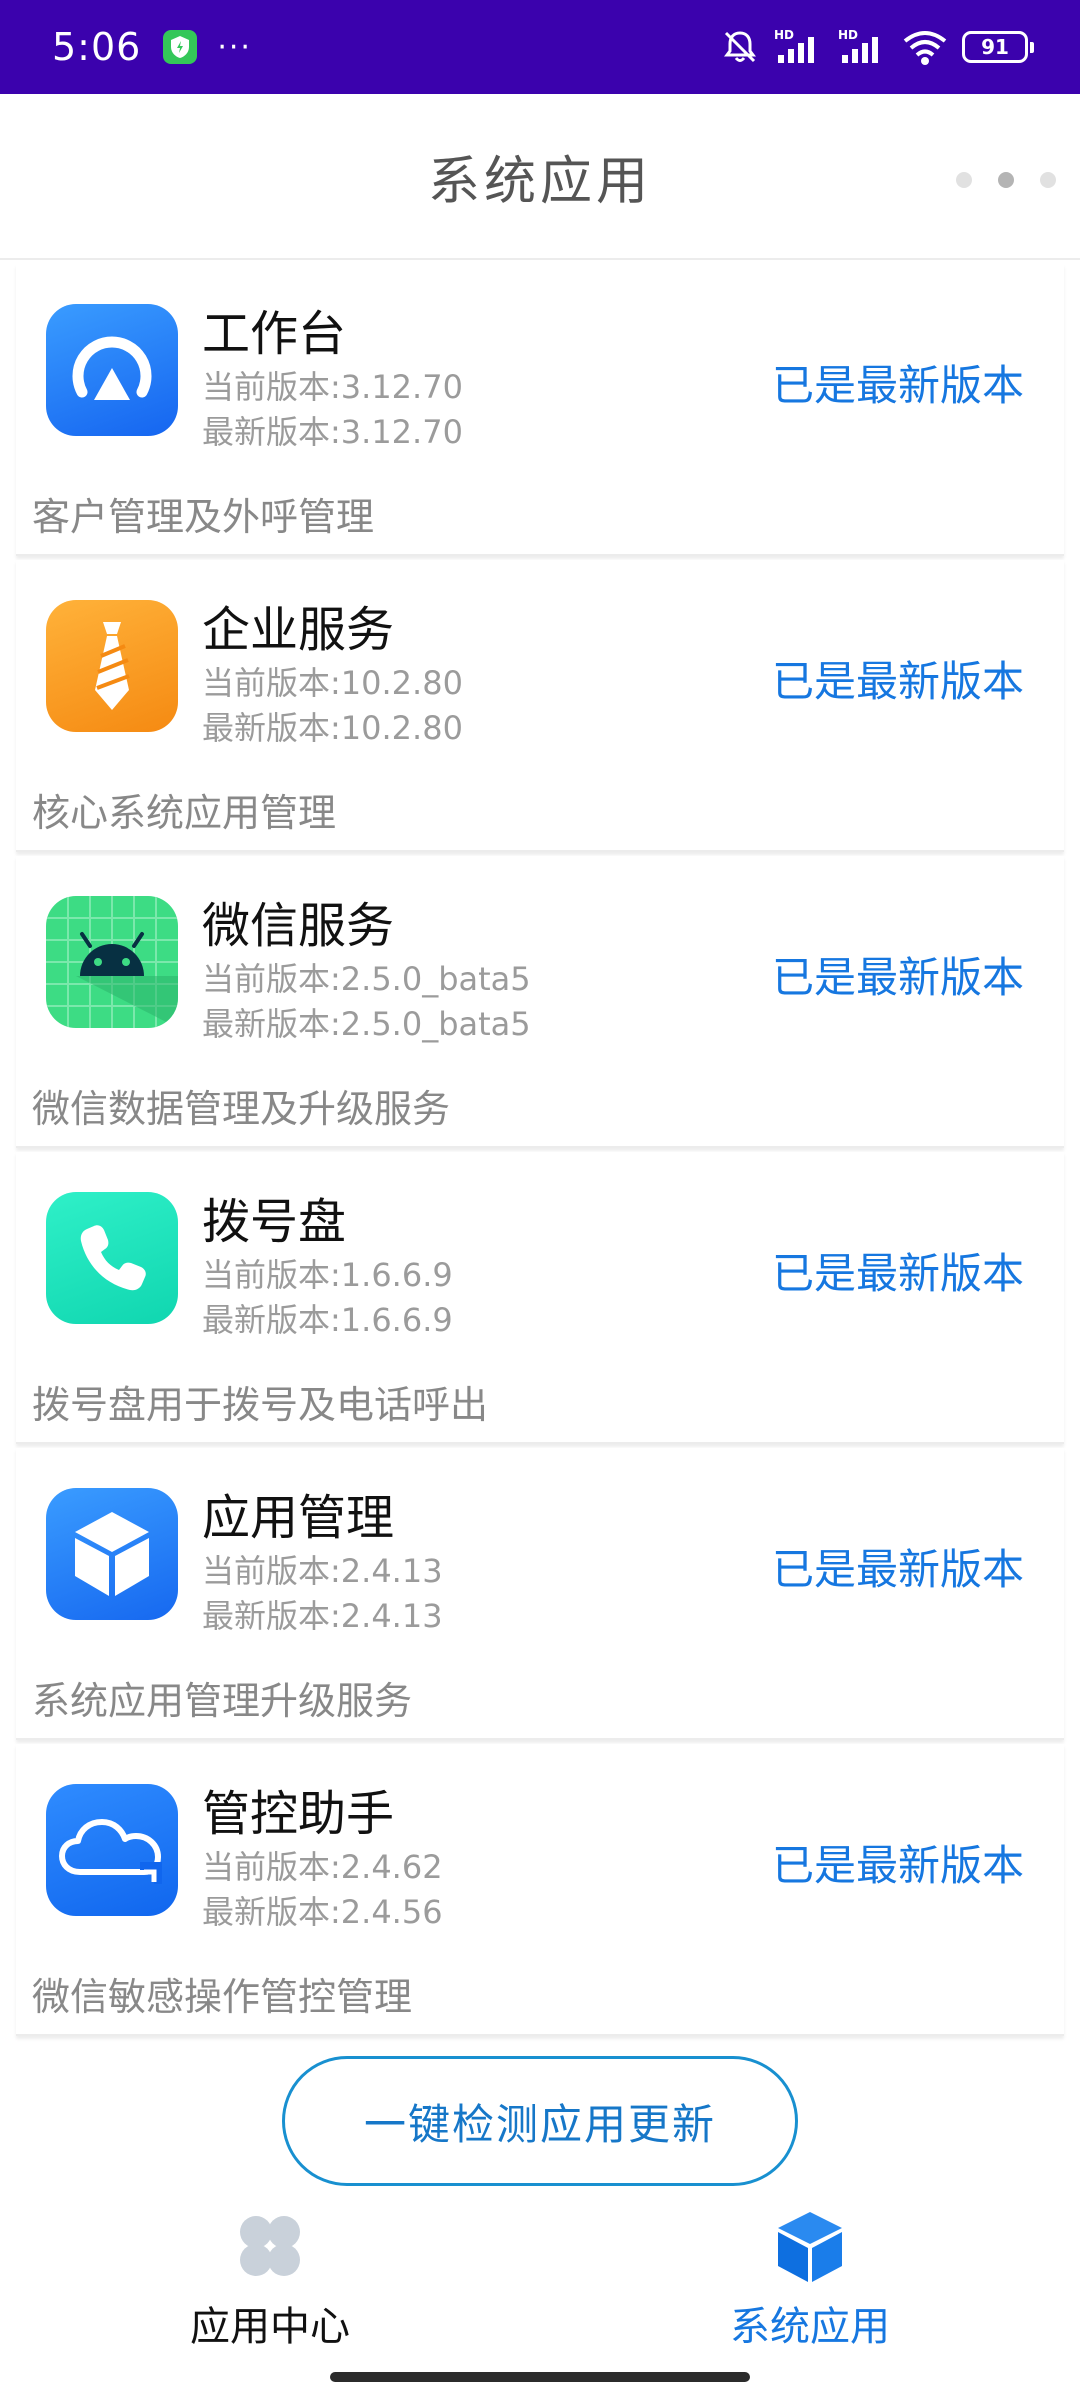  I want to click on app-description: 客户管理及外呼管理, so click(203, 517).